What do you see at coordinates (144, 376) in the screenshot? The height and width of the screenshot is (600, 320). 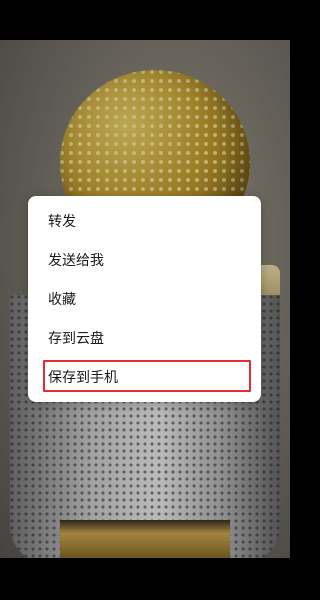 I see `menu-item-save-to-phone: 保存到手机` at bounding box center [144, 376].